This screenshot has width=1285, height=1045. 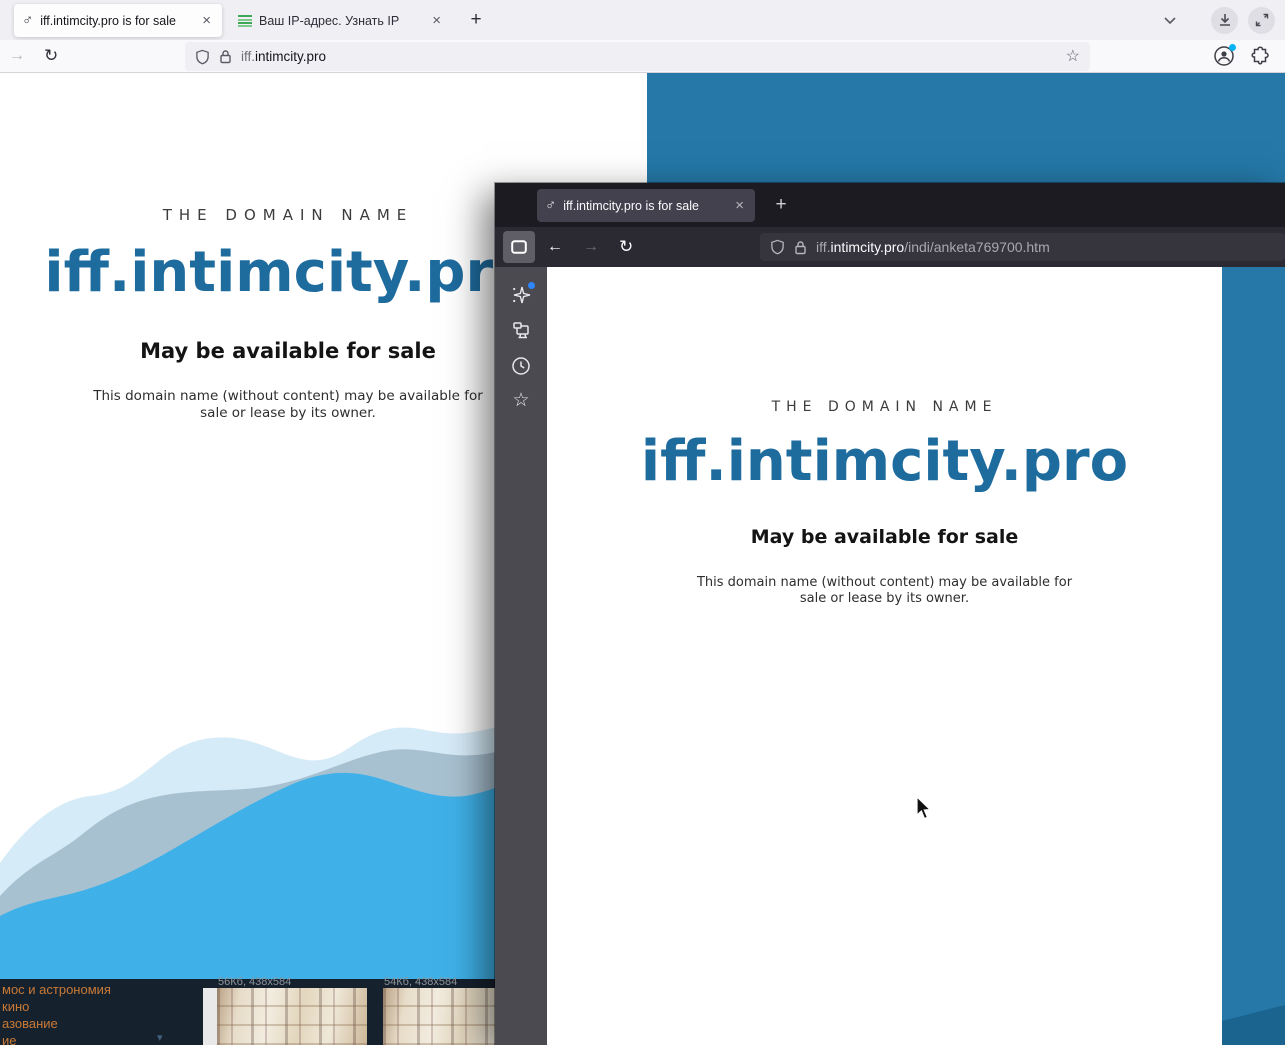 I want to click on photo-caption: 54Кб, 438х584, so click(x=421, y=982).